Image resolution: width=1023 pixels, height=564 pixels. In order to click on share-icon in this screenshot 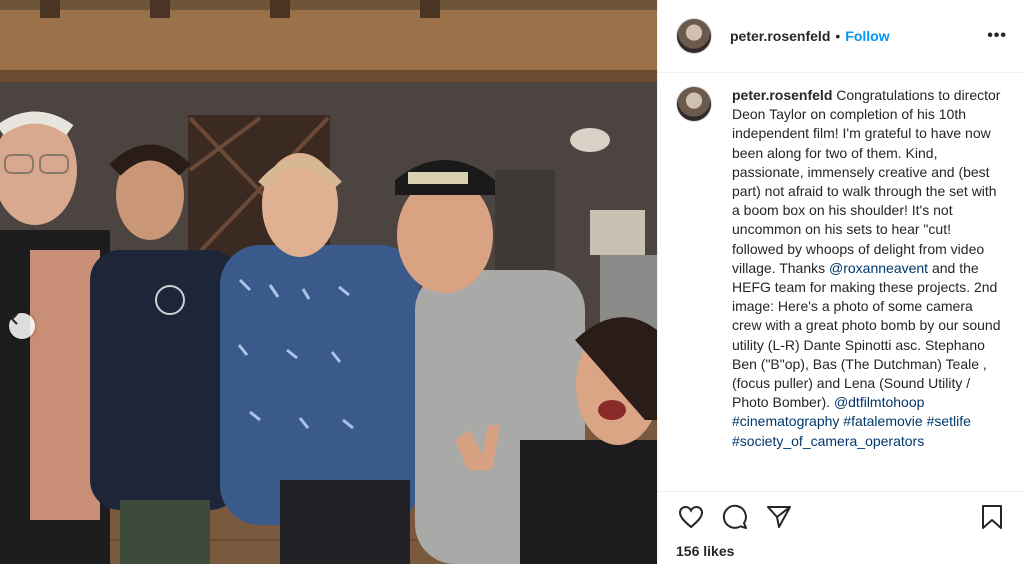, I will do `click(779, 519)`.